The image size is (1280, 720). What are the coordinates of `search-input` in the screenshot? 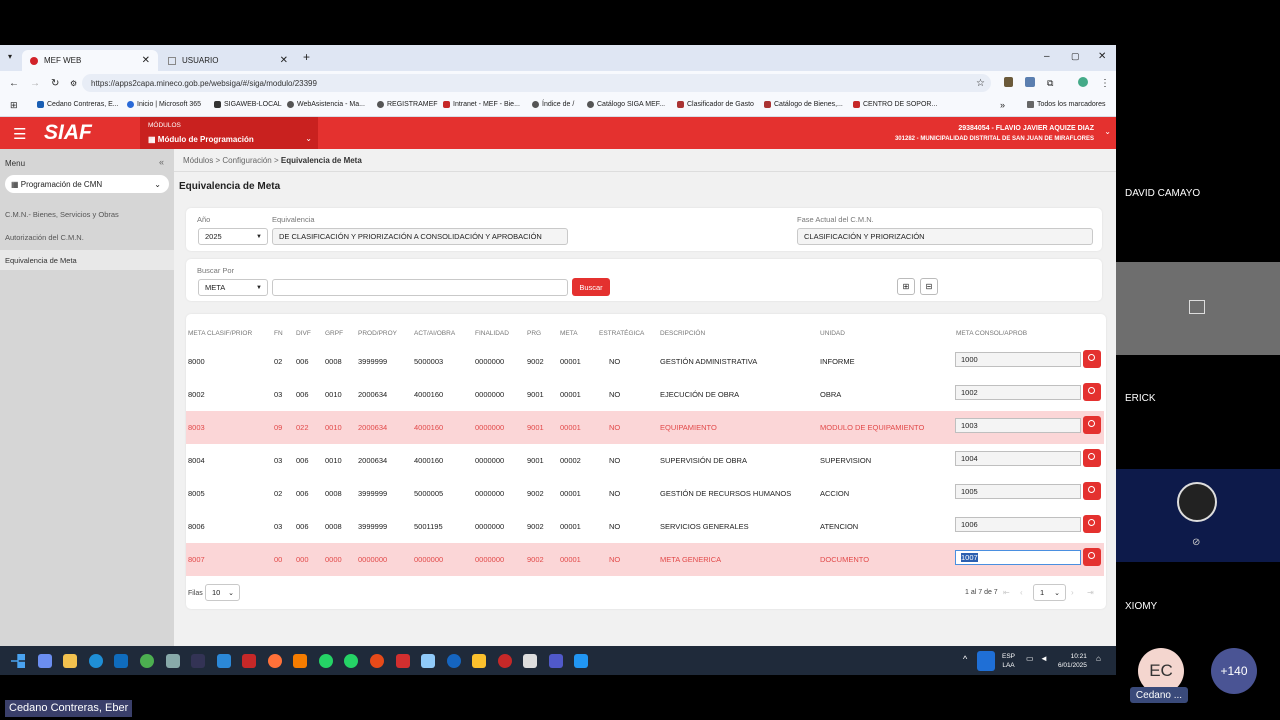 It's located at (420, 287).